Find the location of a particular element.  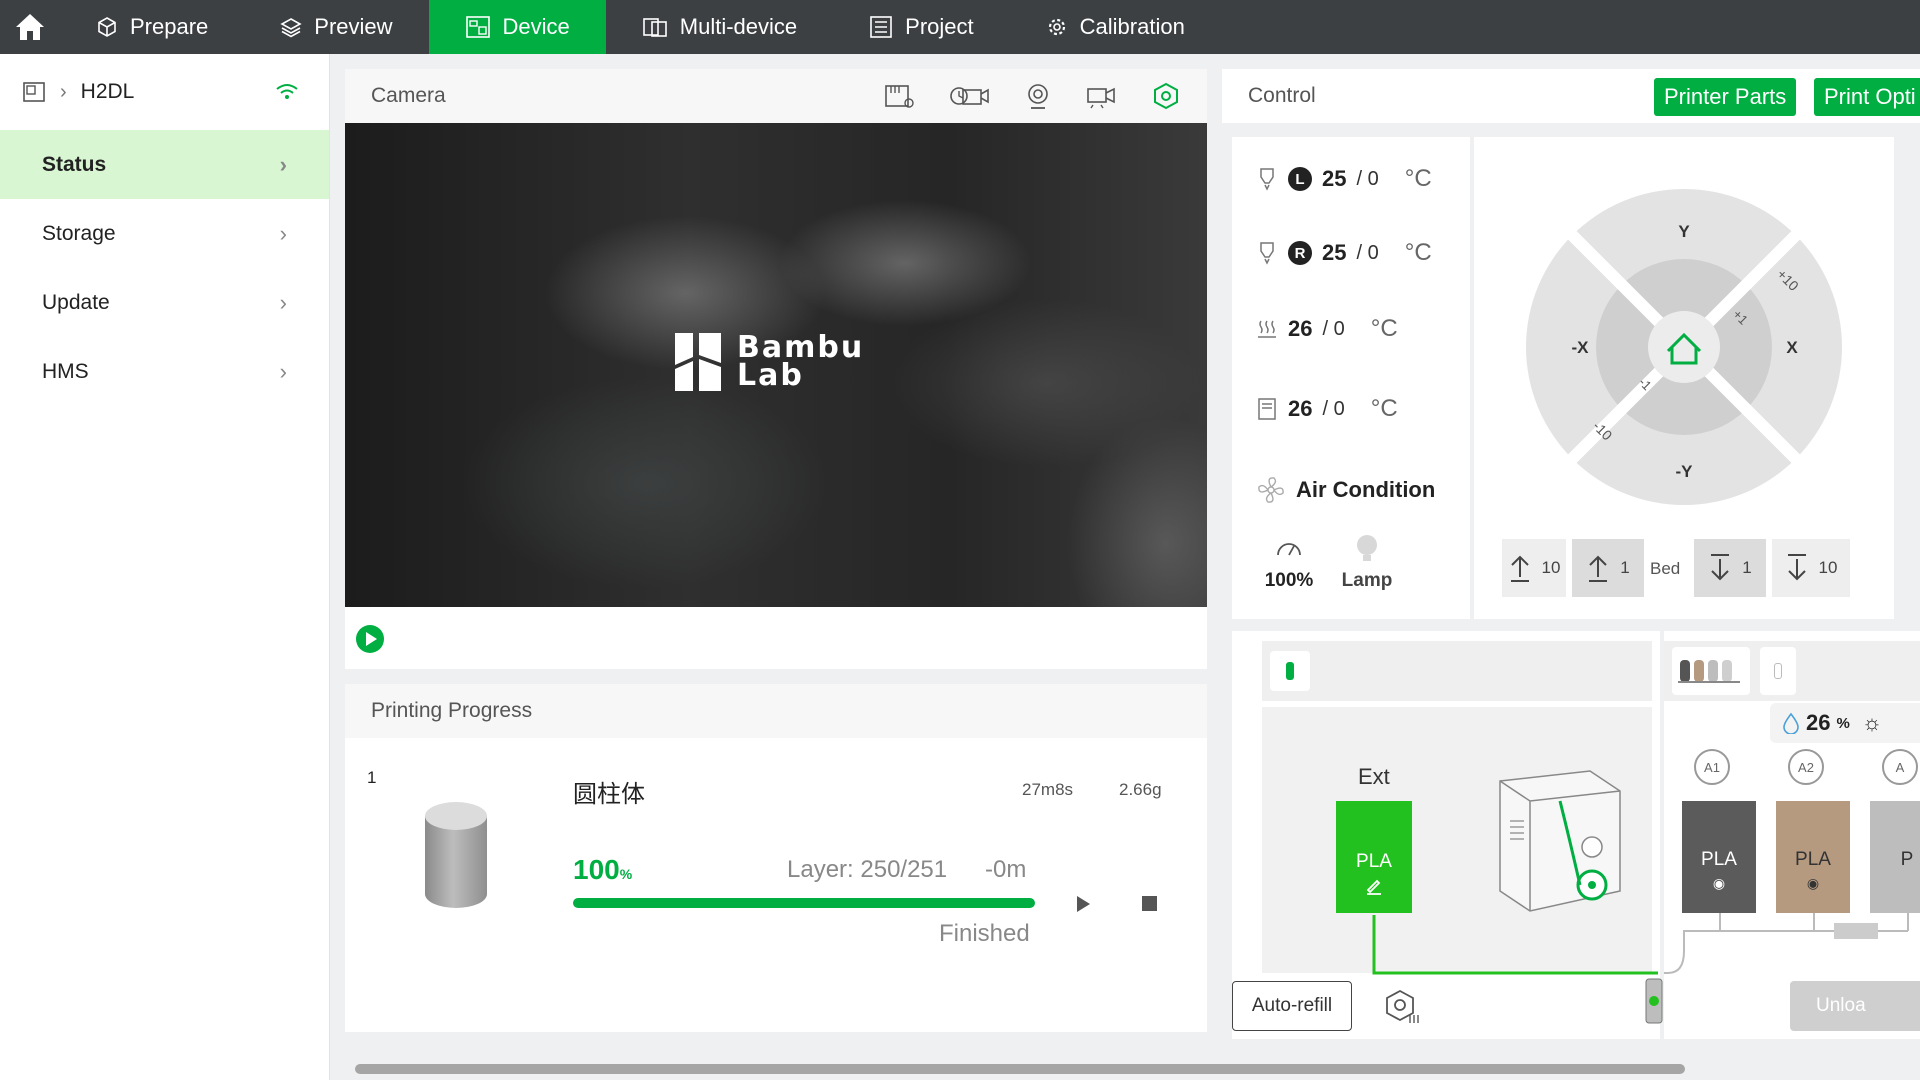

panel-title: Printing Progress is located at coordinates (452, 710).